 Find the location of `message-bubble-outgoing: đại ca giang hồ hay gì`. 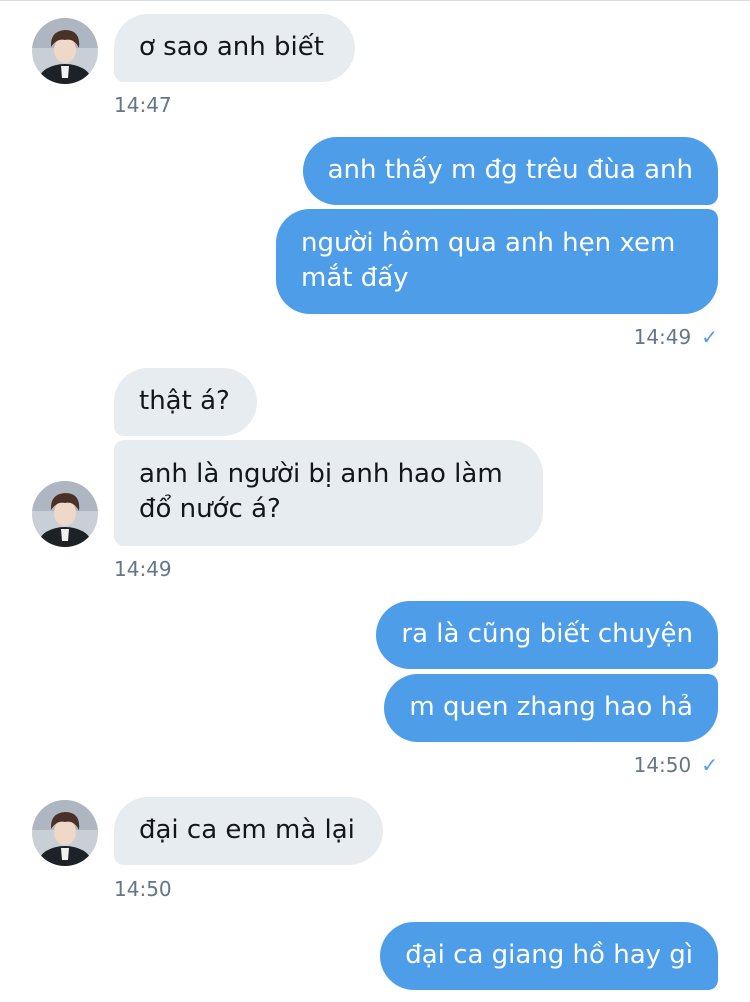

message-bubble-outgoing: đại ca giang hồ hay gì is located at coordinates (549, 956).